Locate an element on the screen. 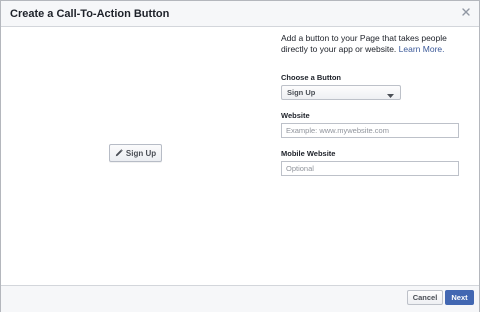  dialog-header: Create a Call-To-Action Button is located at coordinates (240, 14).